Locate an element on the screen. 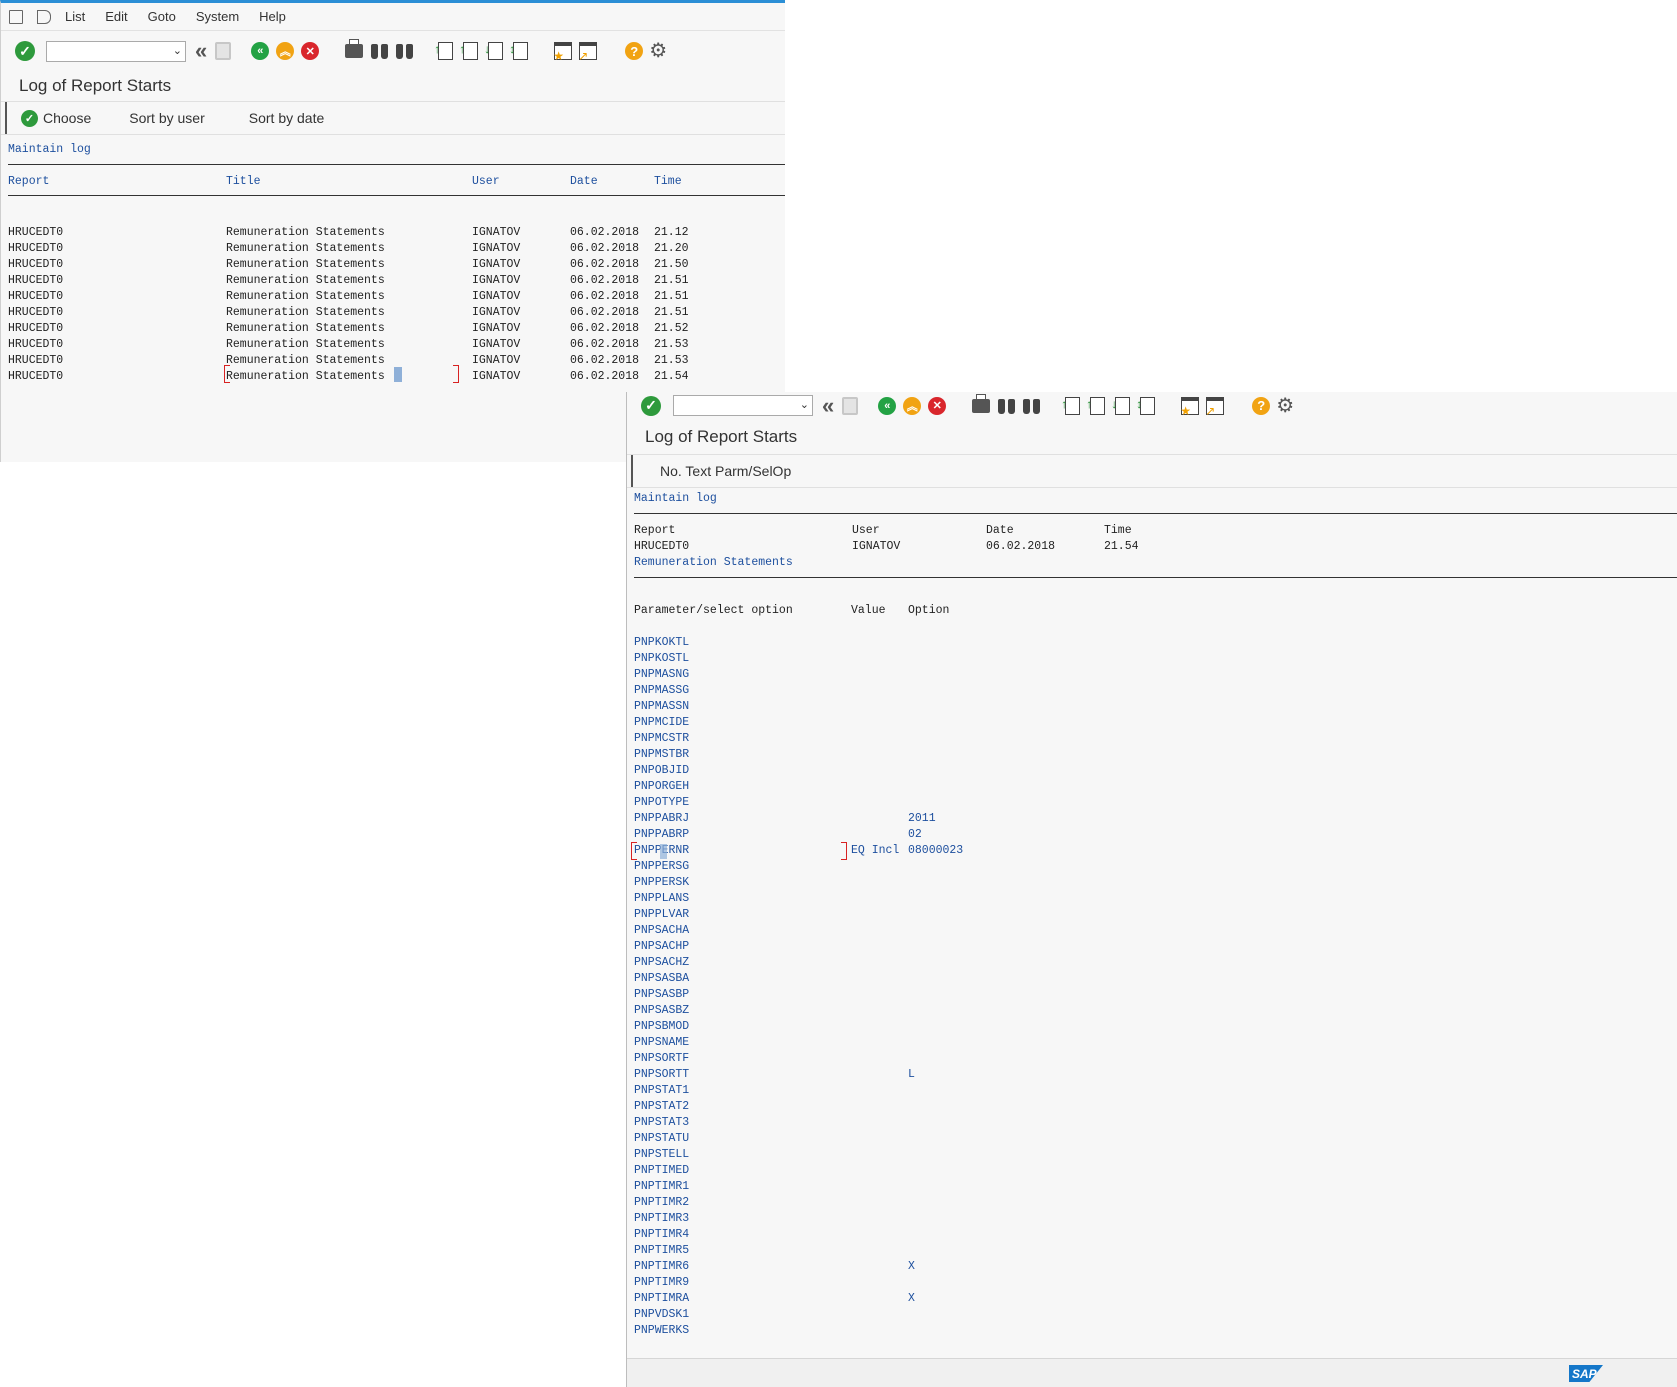 The height and width of the screenshot is (1387, 1677). param-name-cell: PNPPERSG is located at coordinates (661, 867).